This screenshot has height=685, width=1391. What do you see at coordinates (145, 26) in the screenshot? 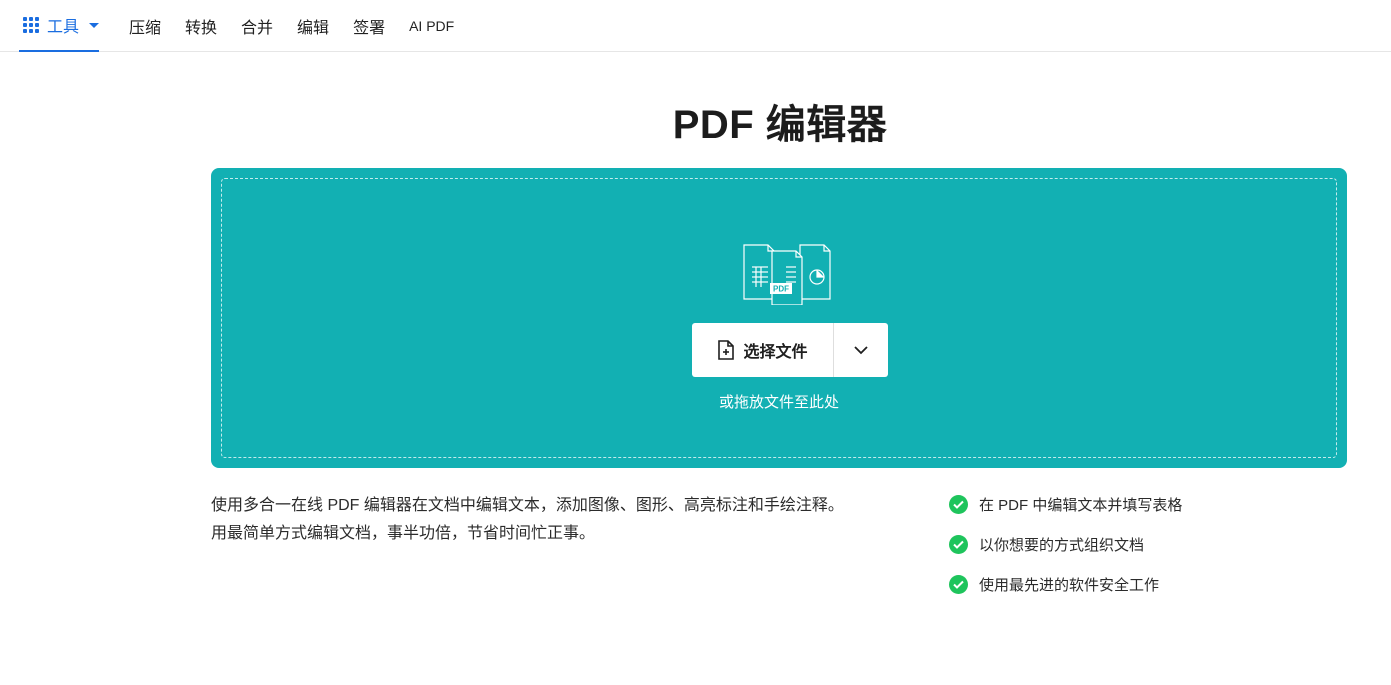
I see `nav-item-compress: 压缩` at bounding box center [145, 26].